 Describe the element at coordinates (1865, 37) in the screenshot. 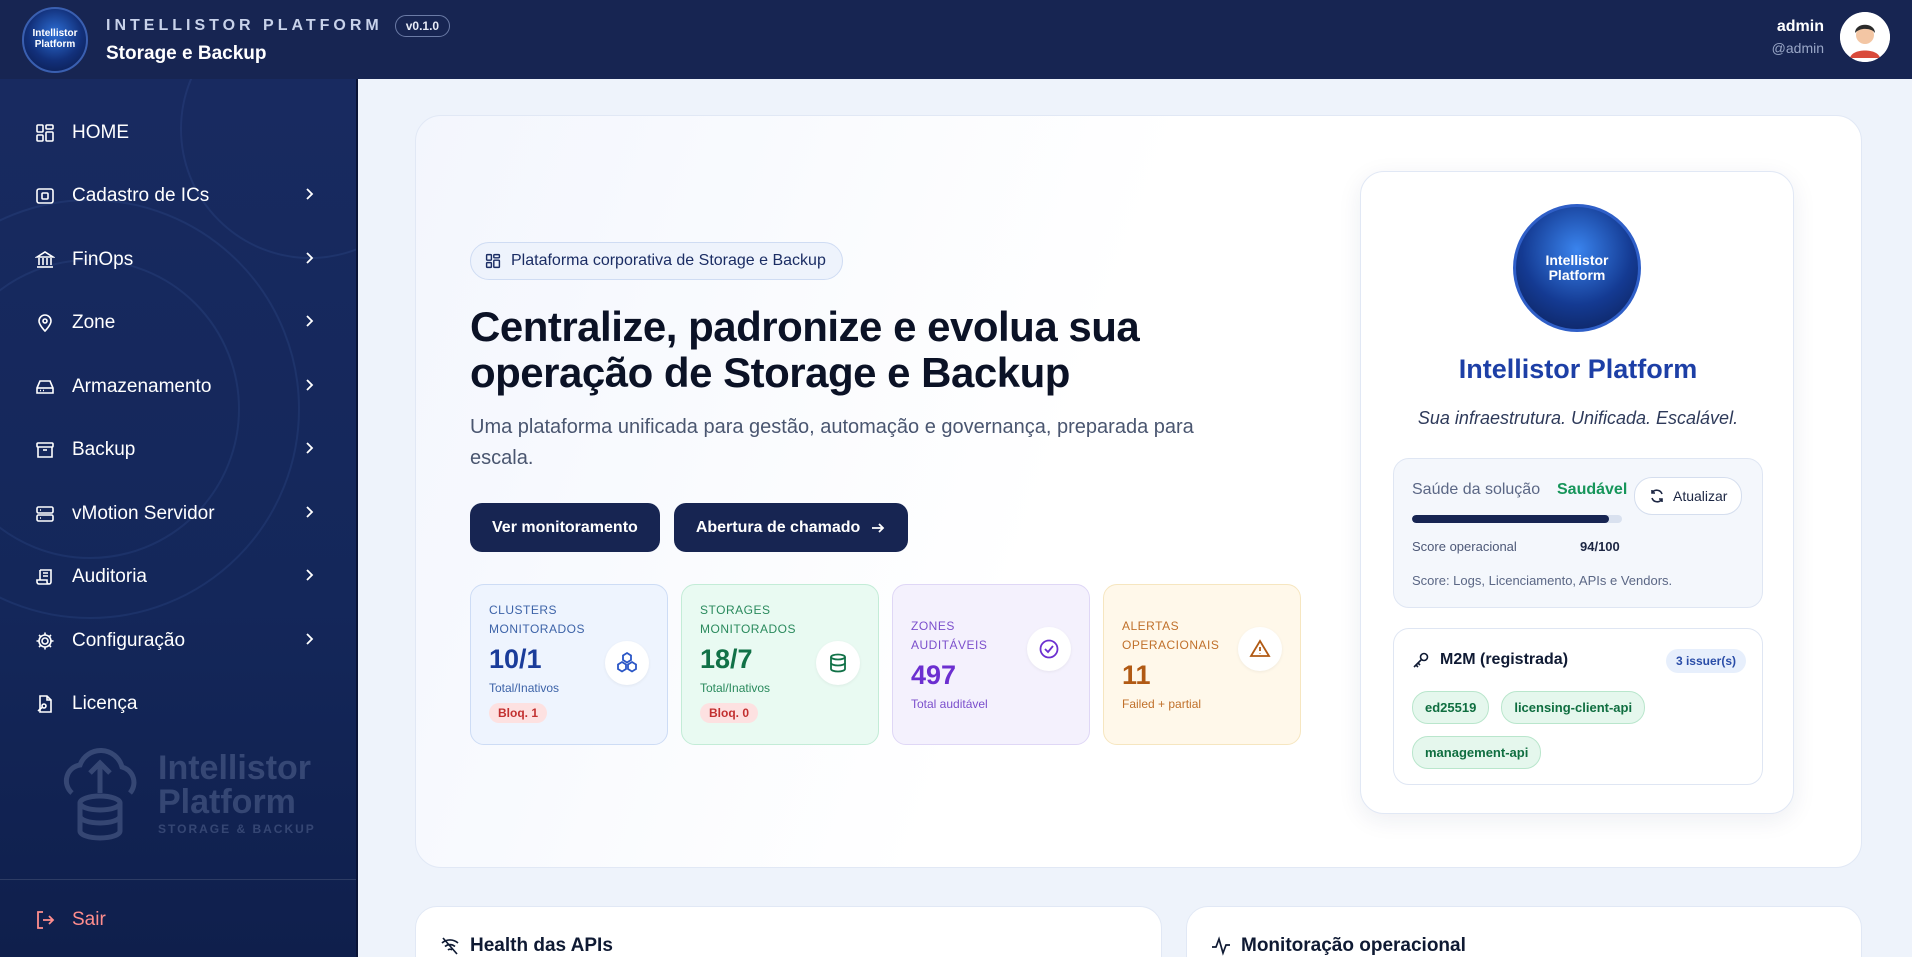

I see `avatar` at that location.